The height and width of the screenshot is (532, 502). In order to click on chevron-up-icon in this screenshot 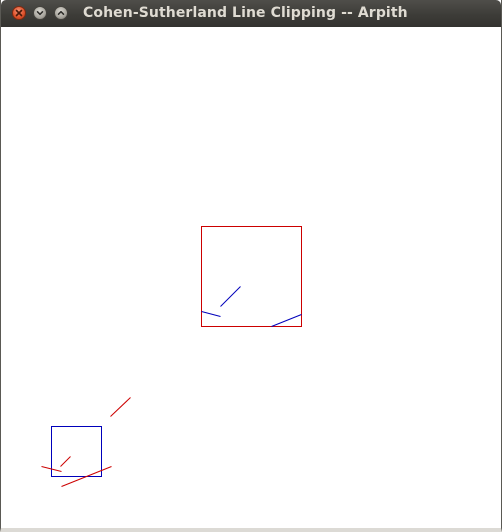, I will do `click(61, 12)`.